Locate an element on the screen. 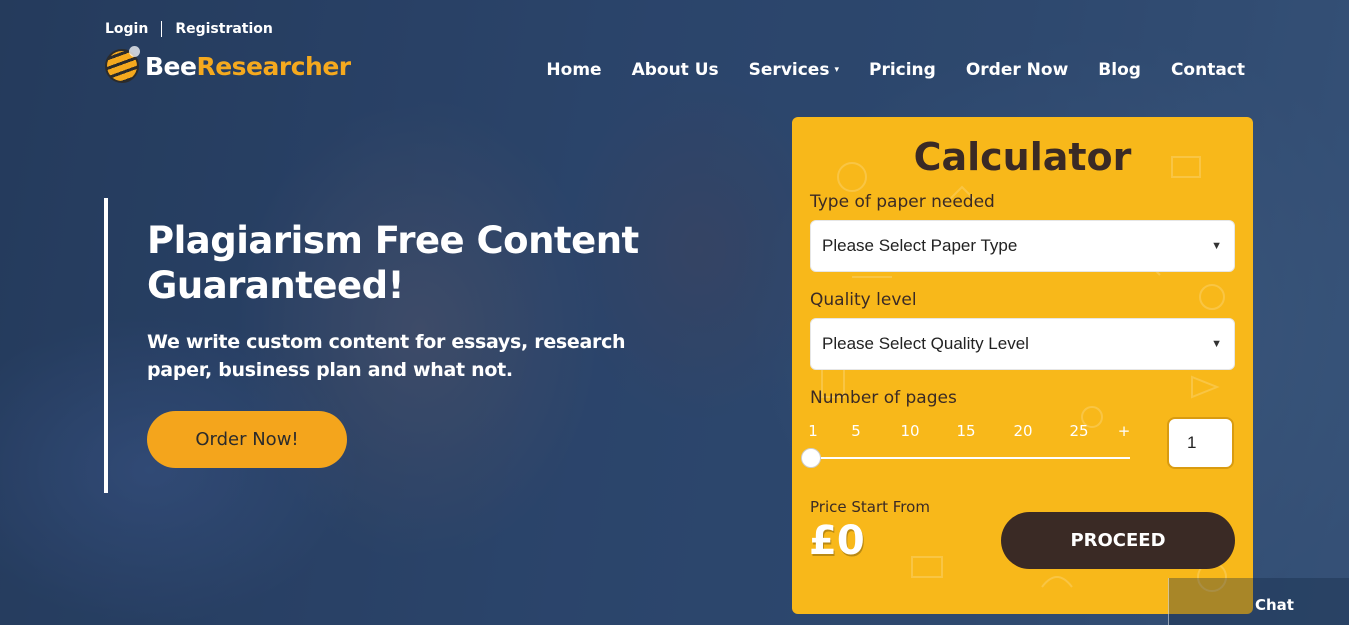 Image resolution: width=1349 pixels, height=625 pixels. proceed-button: PROCEED is located at coordinates (1118, 540).